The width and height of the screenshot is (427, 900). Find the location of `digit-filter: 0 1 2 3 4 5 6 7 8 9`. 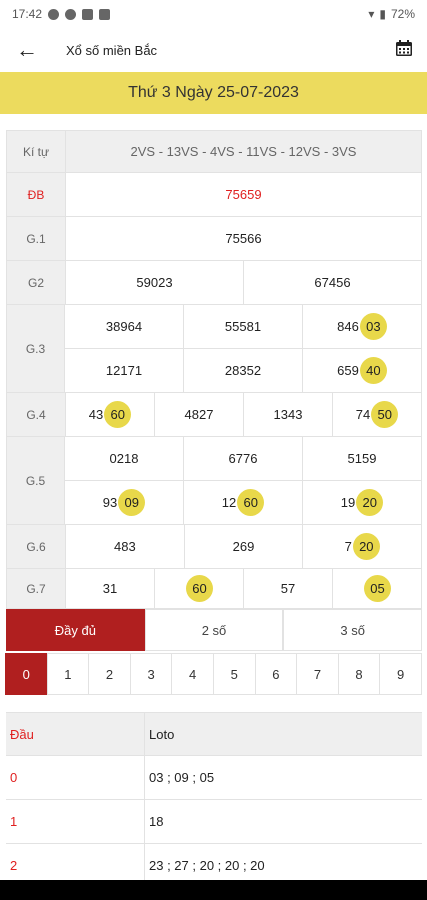

digit-filter: 0 1 2 3 4 5 6 7 8 9 is located at coordinates (213, 674).